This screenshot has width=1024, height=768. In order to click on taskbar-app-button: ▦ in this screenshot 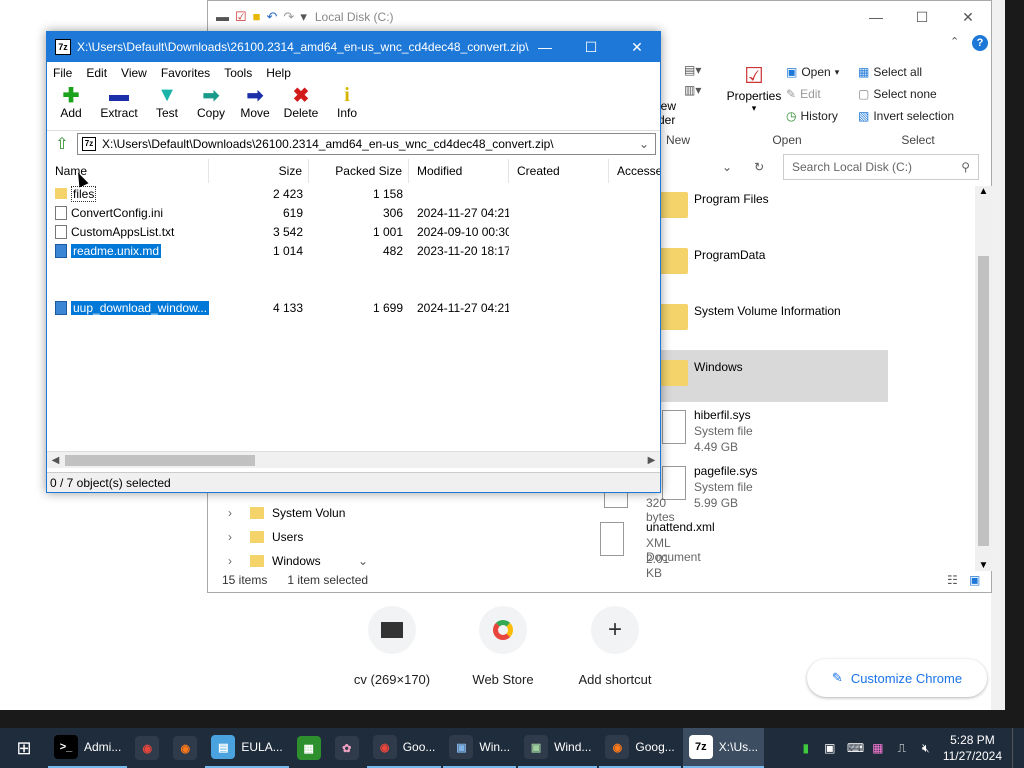, I will do `click(309, 748)`.